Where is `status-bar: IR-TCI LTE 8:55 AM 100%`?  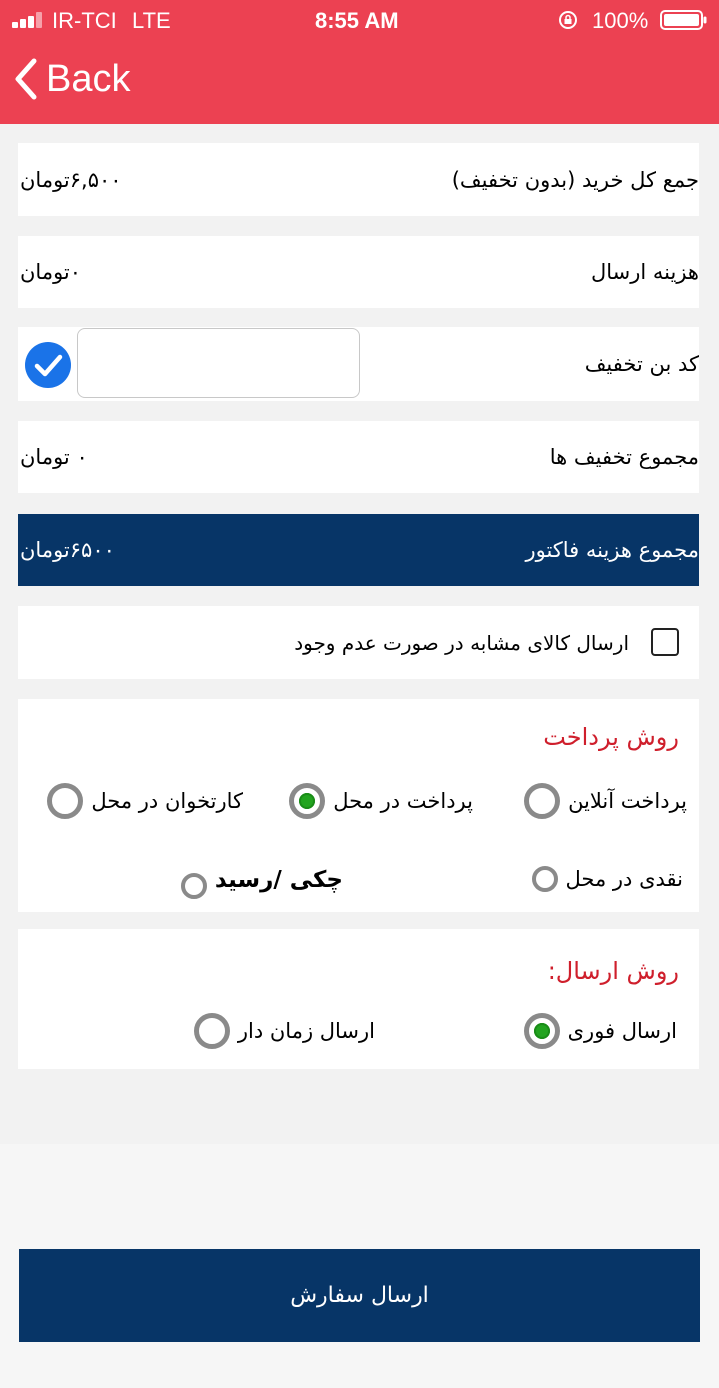 status-bar: IR-TCI LTE 8:55 AM 100% is located at coordinates (359, 20).